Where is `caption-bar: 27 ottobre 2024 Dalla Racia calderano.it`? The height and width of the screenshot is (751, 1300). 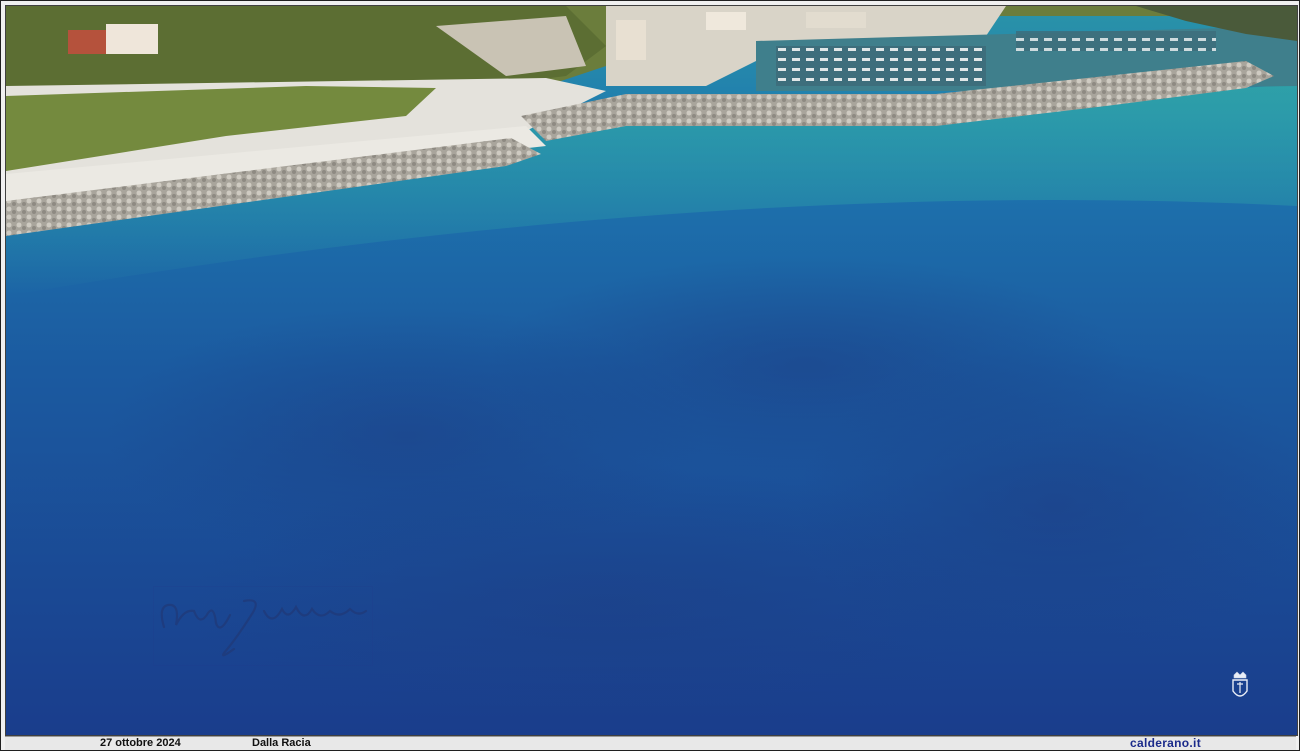 caption-bar: 27 ottobre 2024 Dalla Racia calderano.it is located at coordinates (650, 743).